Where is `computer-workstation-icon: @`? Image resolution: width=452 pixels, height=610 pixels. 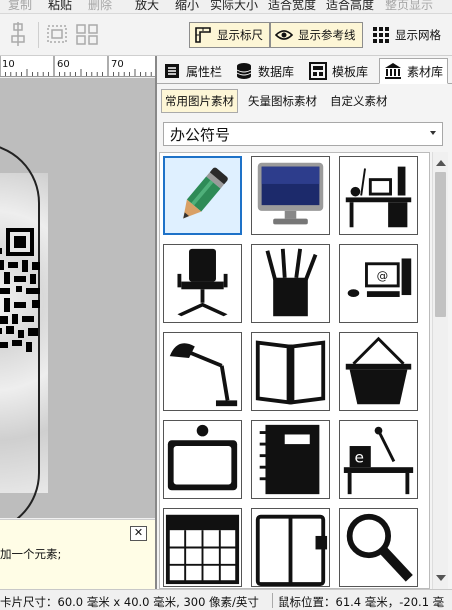 computer-workstation-icon: @ is located at coordinates (379, 277).